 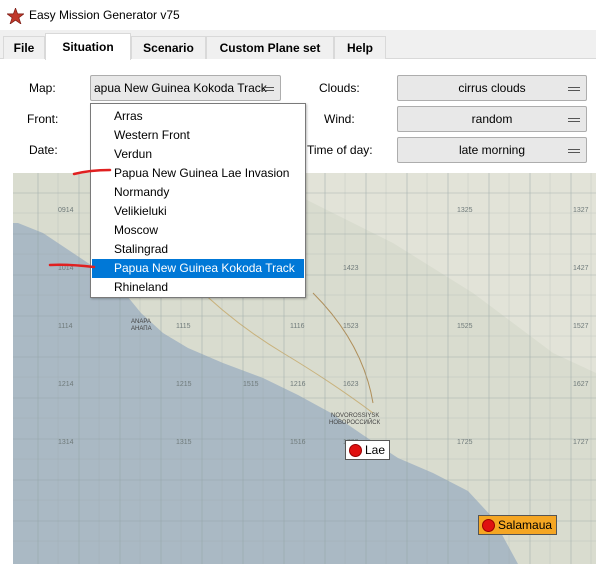 I want to click on place-label-novorossiysk: NOVOROSSIYSK, so click(x=355, y=416).